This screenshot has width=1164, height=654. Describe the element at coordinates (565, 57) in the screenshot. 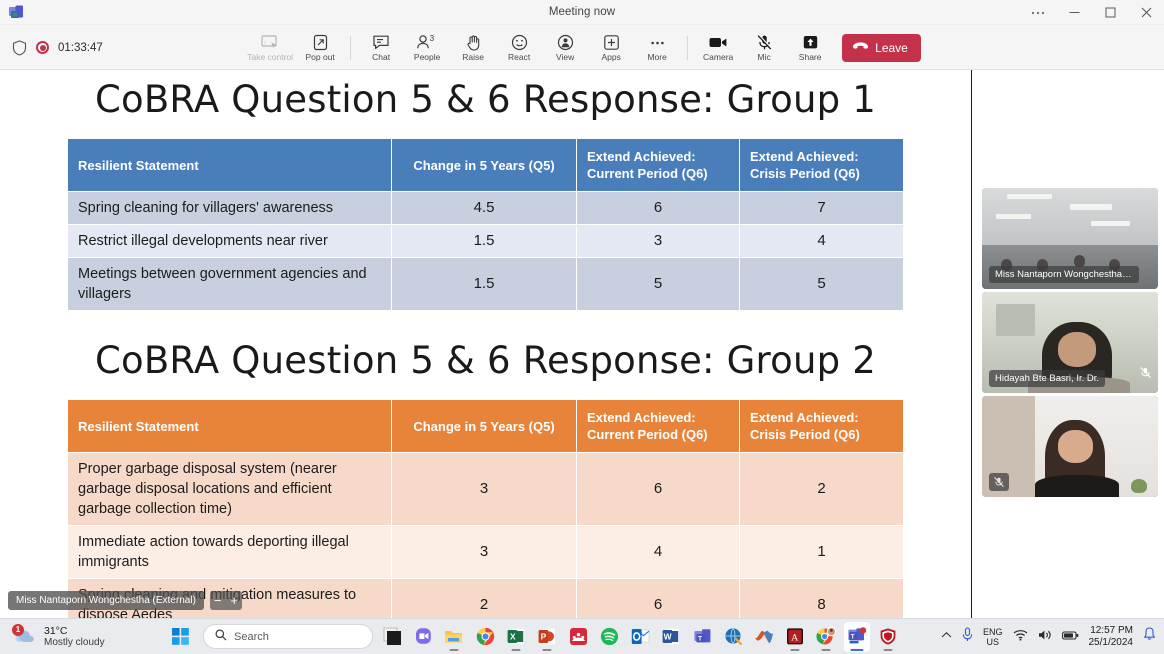

I see `view-label: View` at that location.